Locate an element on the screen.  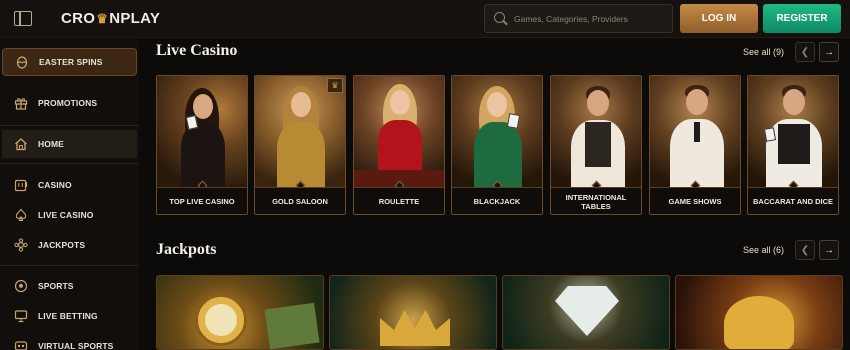
soccer-ball-icon is located at coordinates (20, 286).